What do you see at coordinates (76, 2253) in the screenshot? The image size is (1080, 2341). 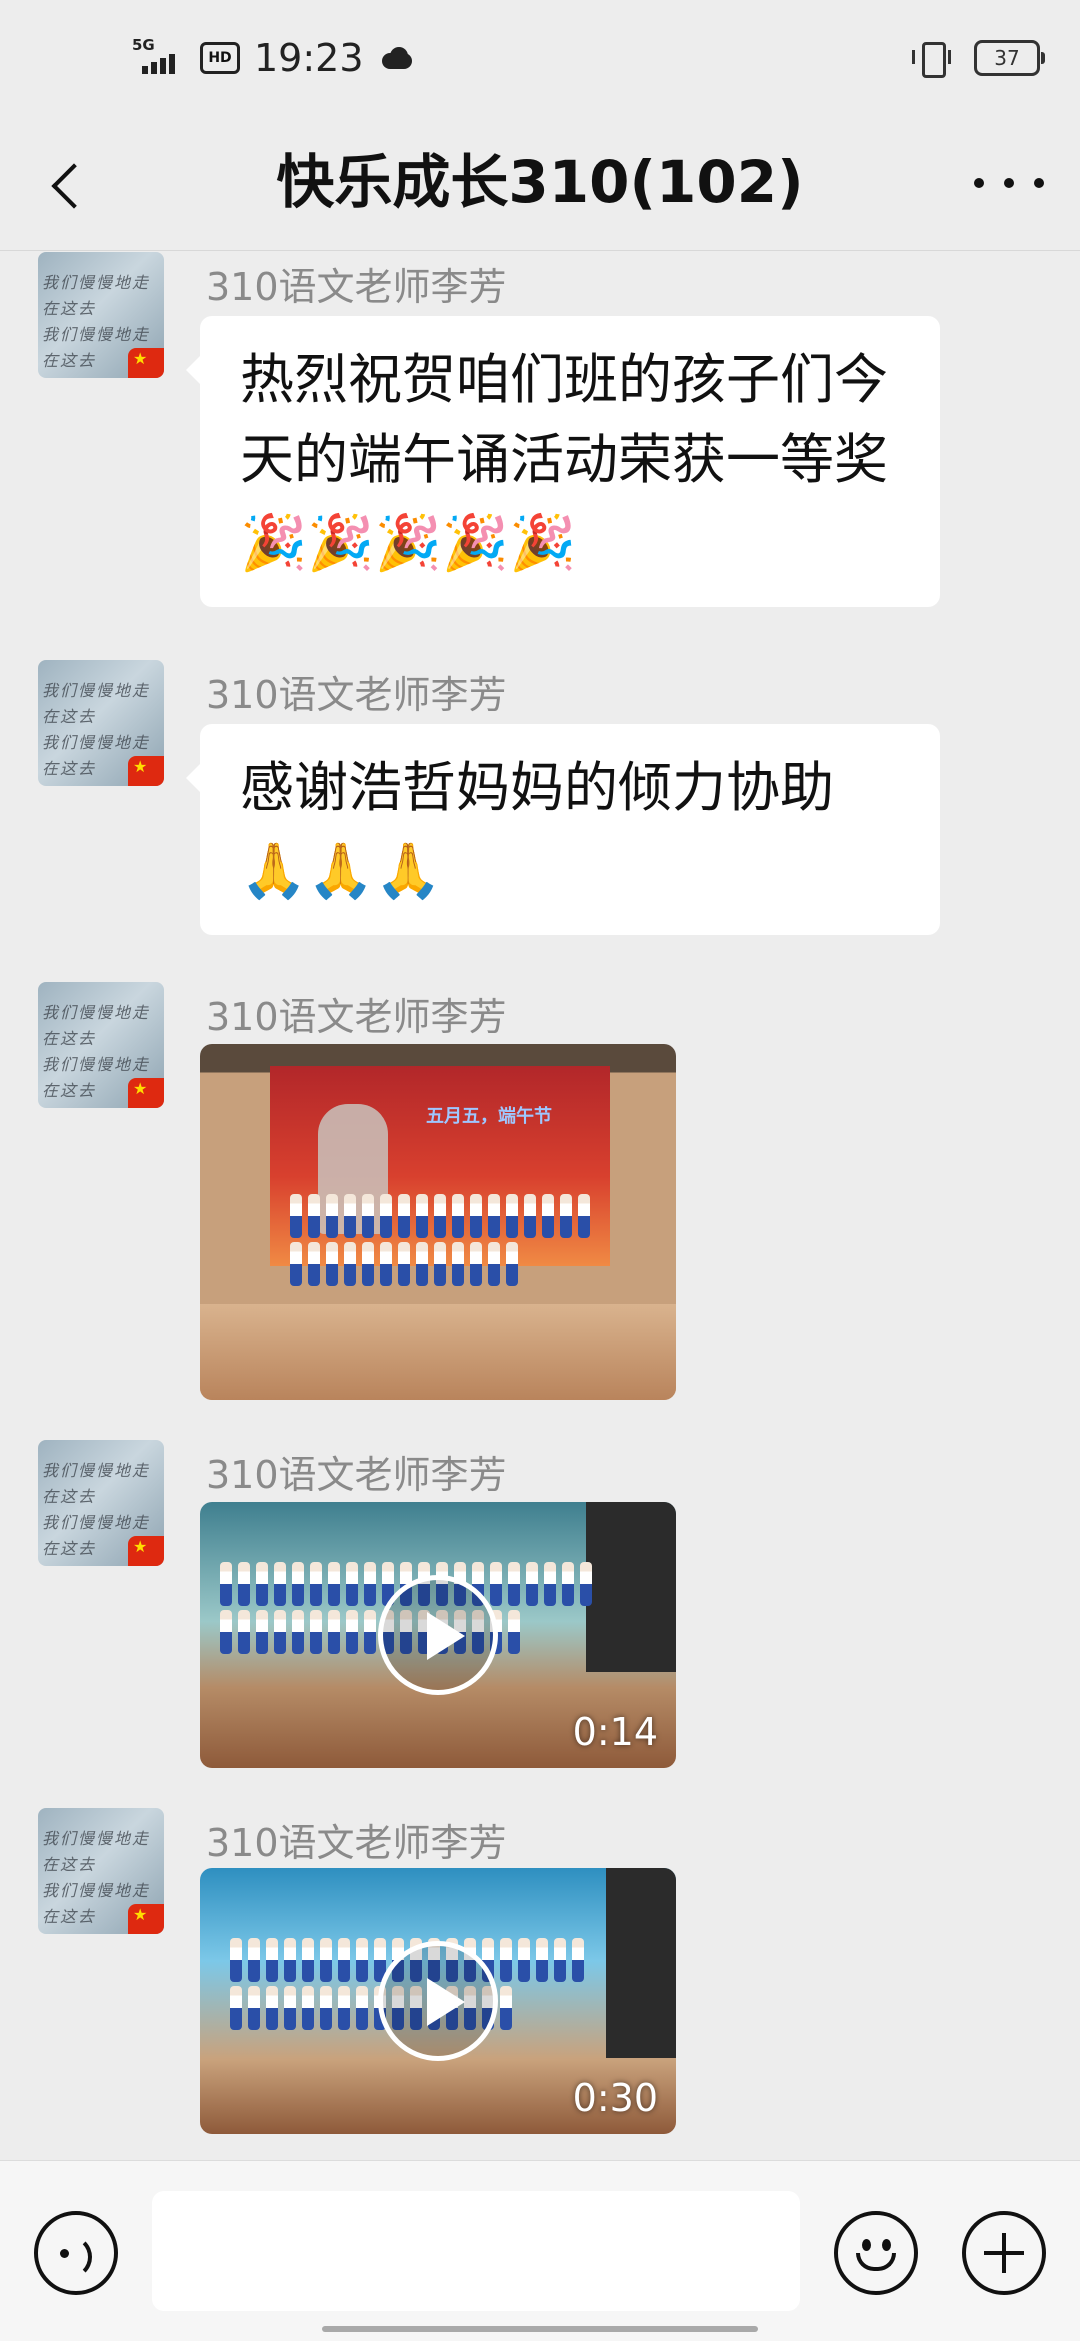 I see `voice-input-icon` at bounding box center [76, 2253].